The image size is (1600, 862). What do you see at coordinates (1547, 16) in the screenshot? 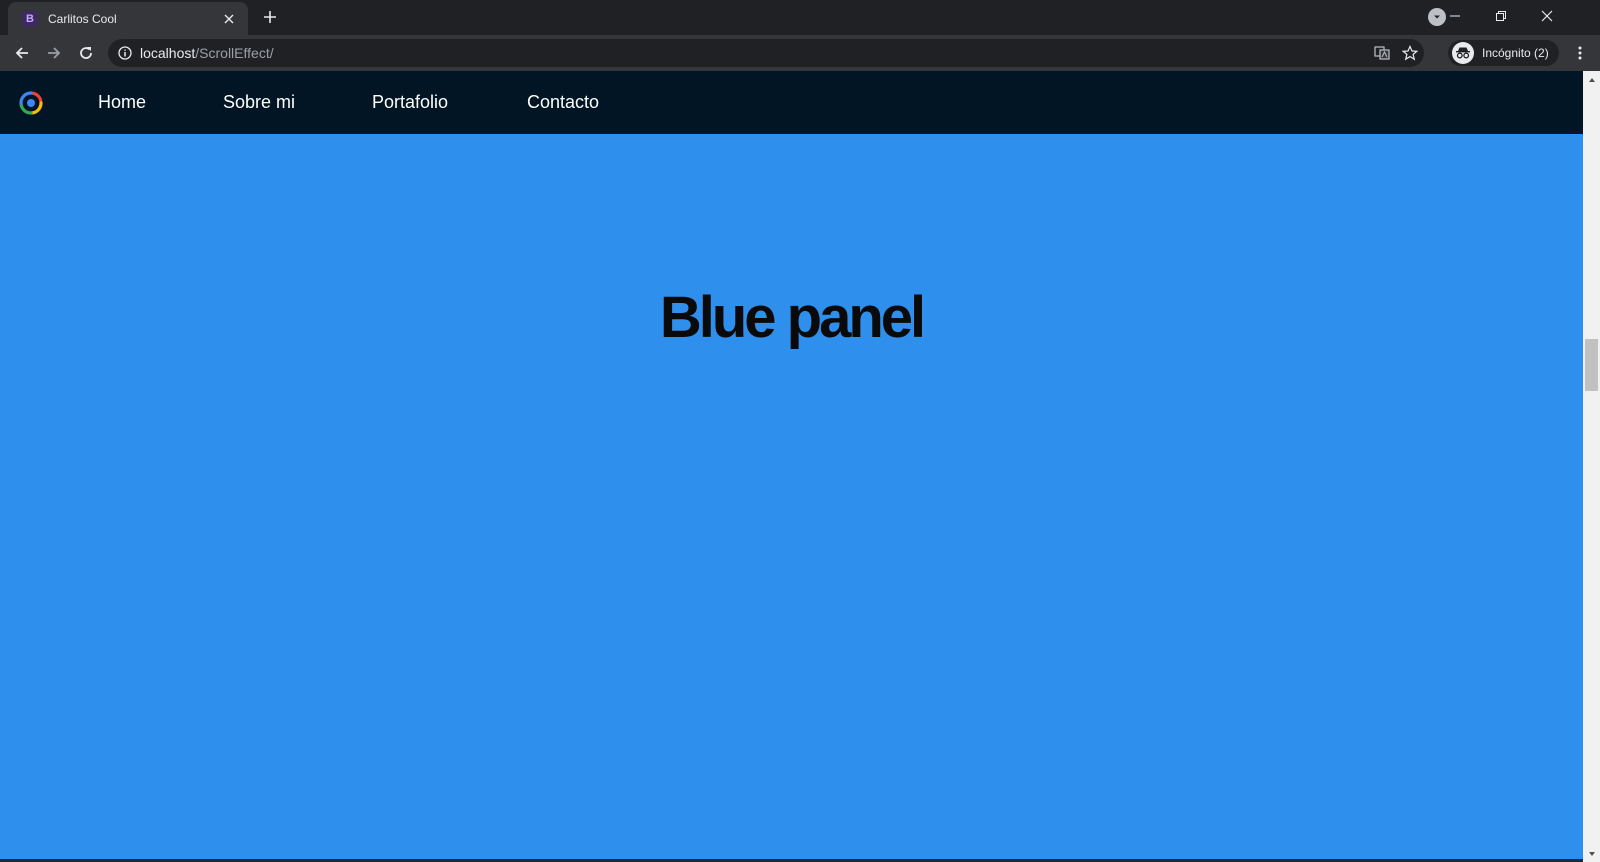
I see `close-window-button` at bounding box center [1547, 16].